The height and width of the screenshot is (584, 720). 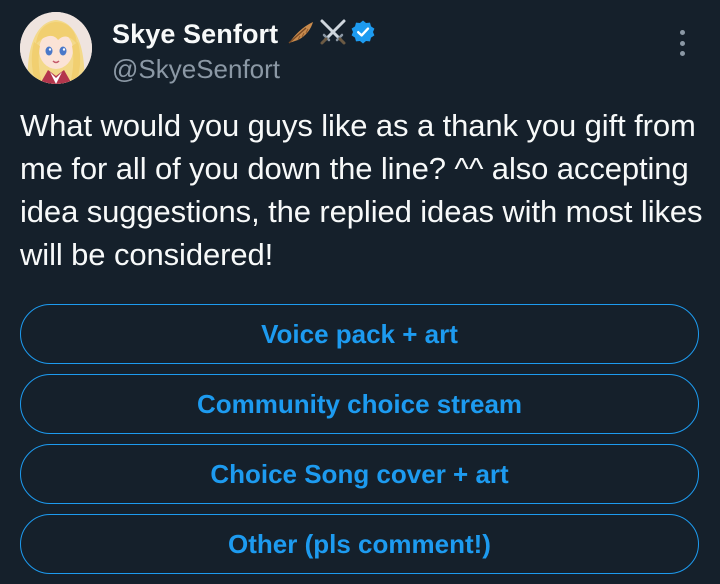 I want to click on more-options-icon, so click(x=682, y=43).